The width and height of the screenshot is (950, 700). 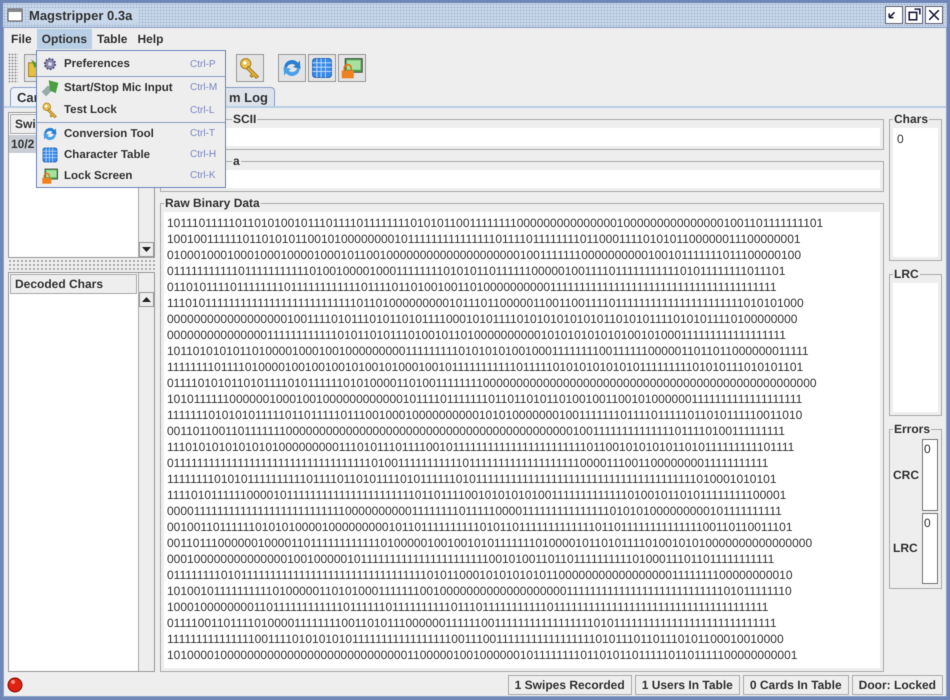 What do you see at coordinates (131, 154) in the screenshot?
I see `menu-item: Character Table Ctrl-H` at bounding box center [131, 154].